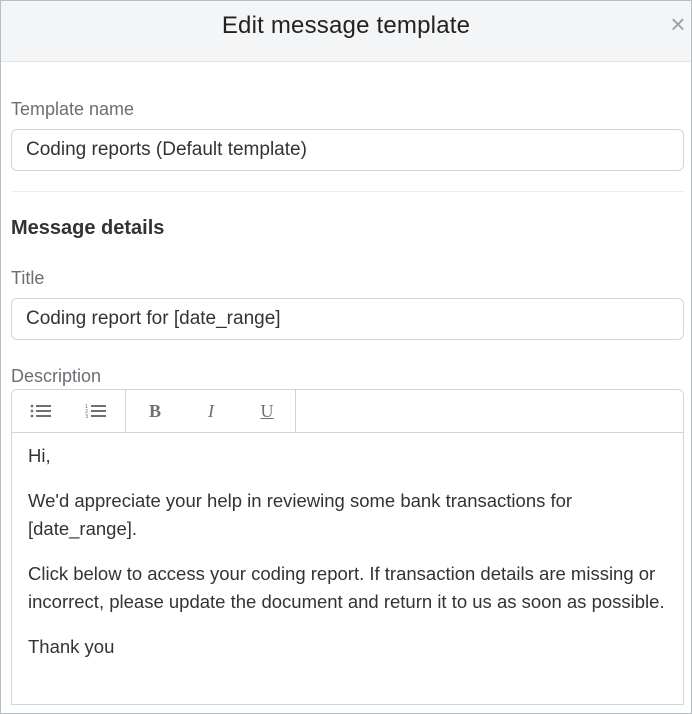 The width and height of the screenshot is (692, 714). Describe the element at coordinates (73, 109) in the screenshot. I see `template-name-label: Template name` at that location.